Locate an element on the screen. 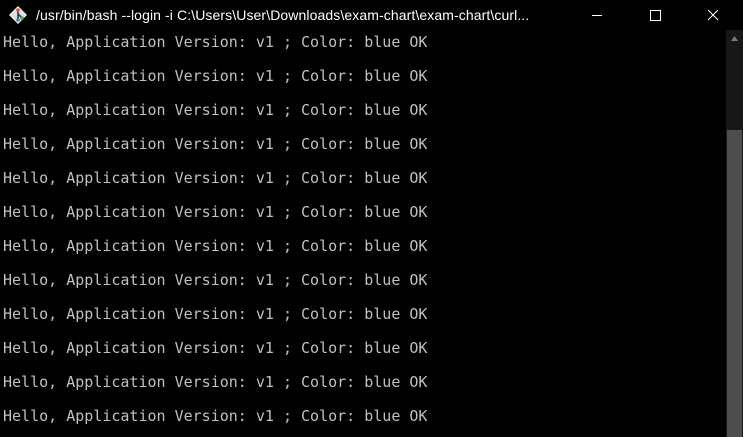 The height and width of the screenshot is (437, 743). vertical-scrollbar is located at coordinates (734, 233).